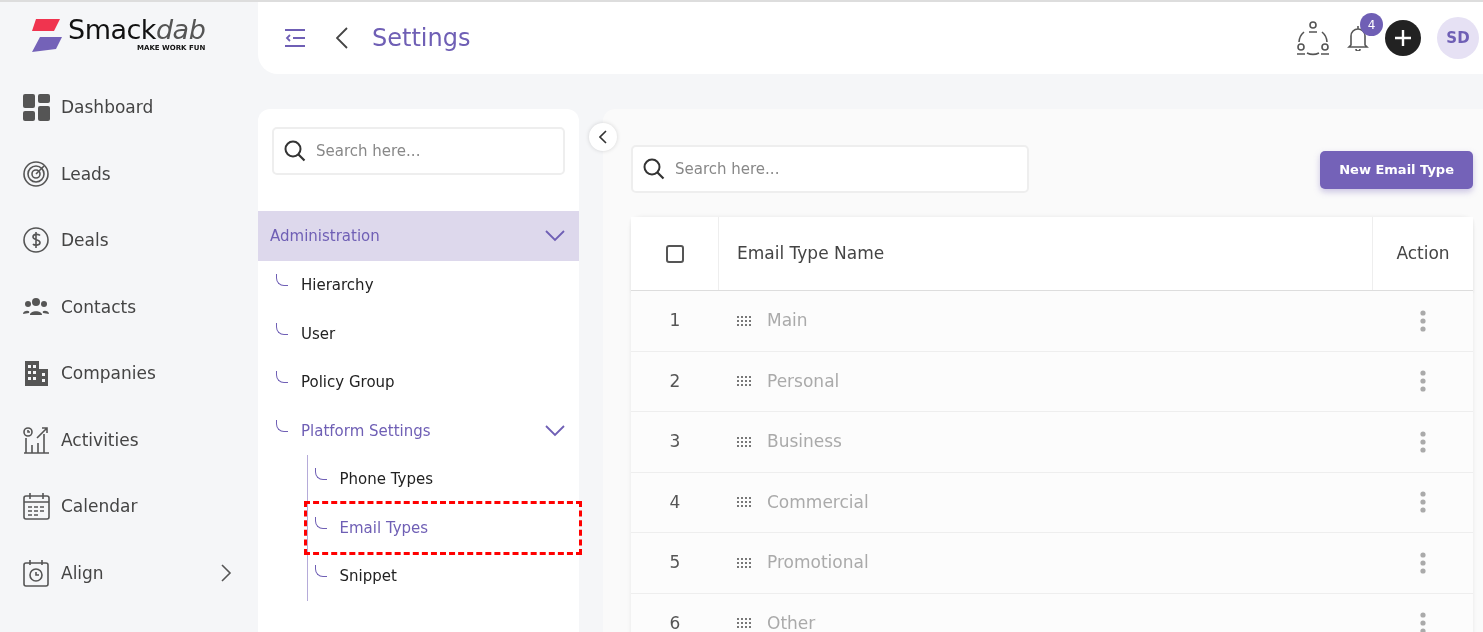 This screenshot has height=632, width=1483. What do you see at coordinates (137, 29) in the screenshot?
I see `brand-name: Smackdab` at bounding box center [137, 29].